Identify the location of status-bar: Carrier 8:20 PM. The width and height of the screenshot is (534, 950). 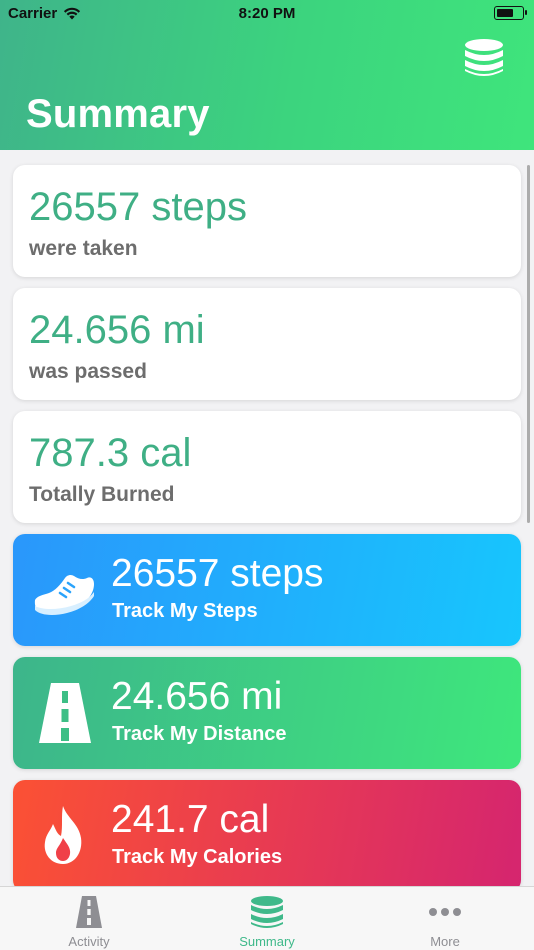
(267, 14).